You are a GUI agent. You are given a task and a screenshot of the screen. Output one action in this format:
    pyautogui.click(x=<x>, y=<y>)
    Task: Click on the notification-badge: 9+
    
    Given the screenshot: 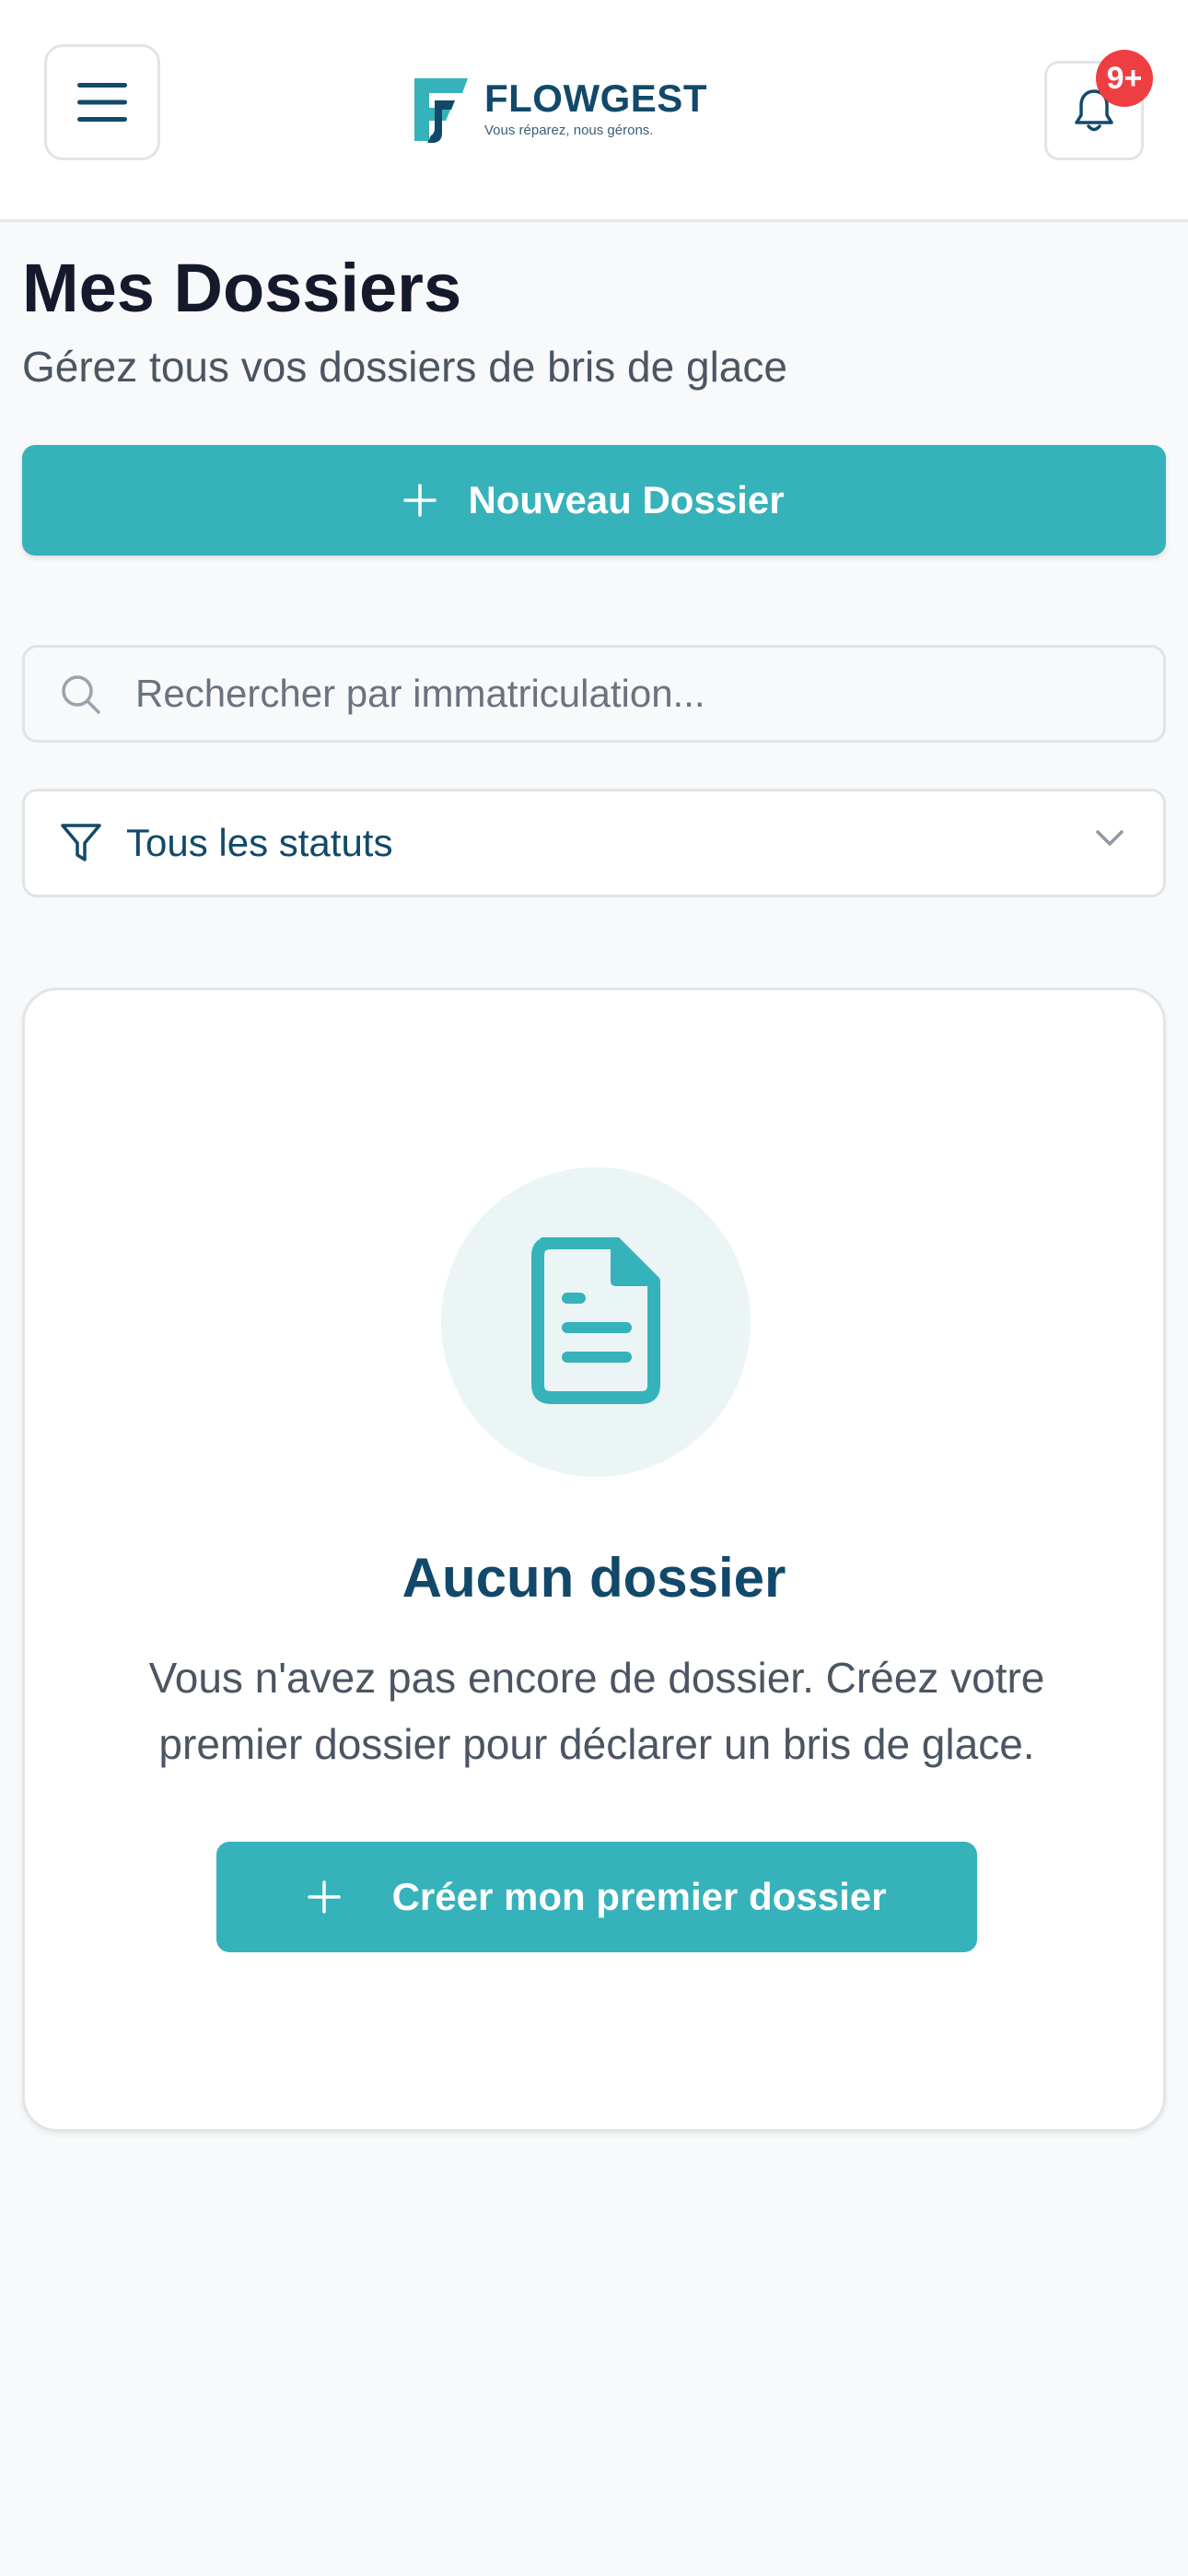 What is the action you would take?
    pyautogui.click(x=1125, y=78)
    